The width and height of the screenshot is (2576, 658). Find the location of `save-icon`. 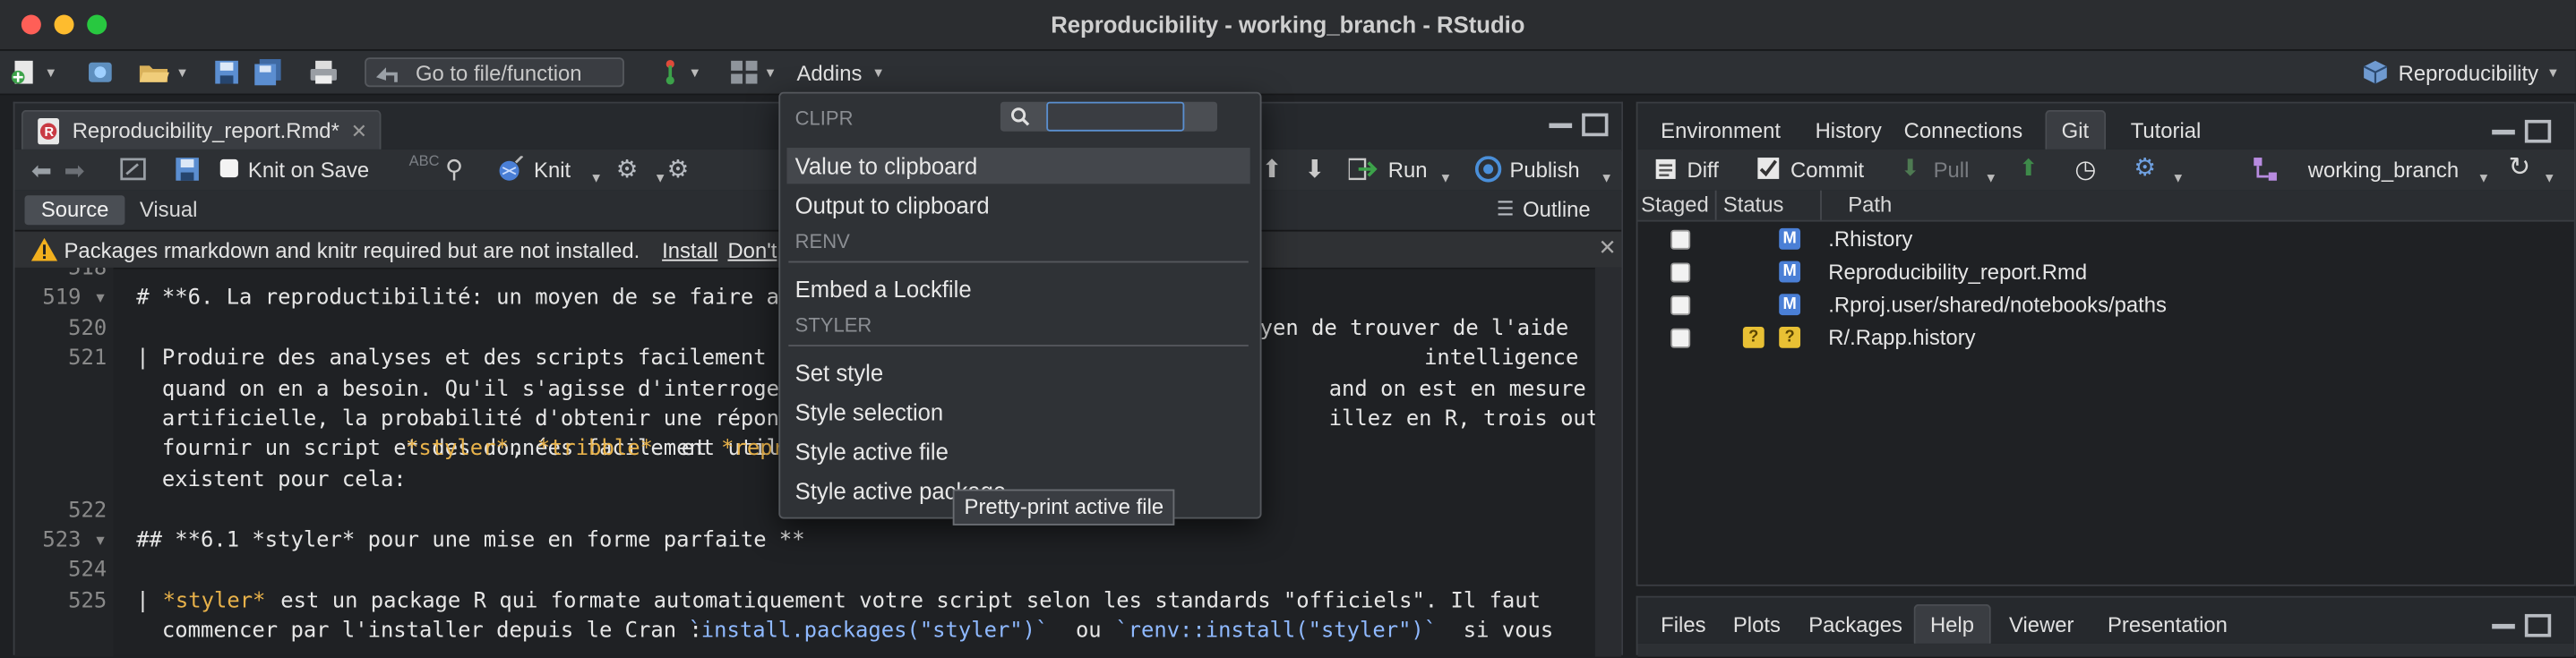

save-icon is located at coordinates (226, 72).